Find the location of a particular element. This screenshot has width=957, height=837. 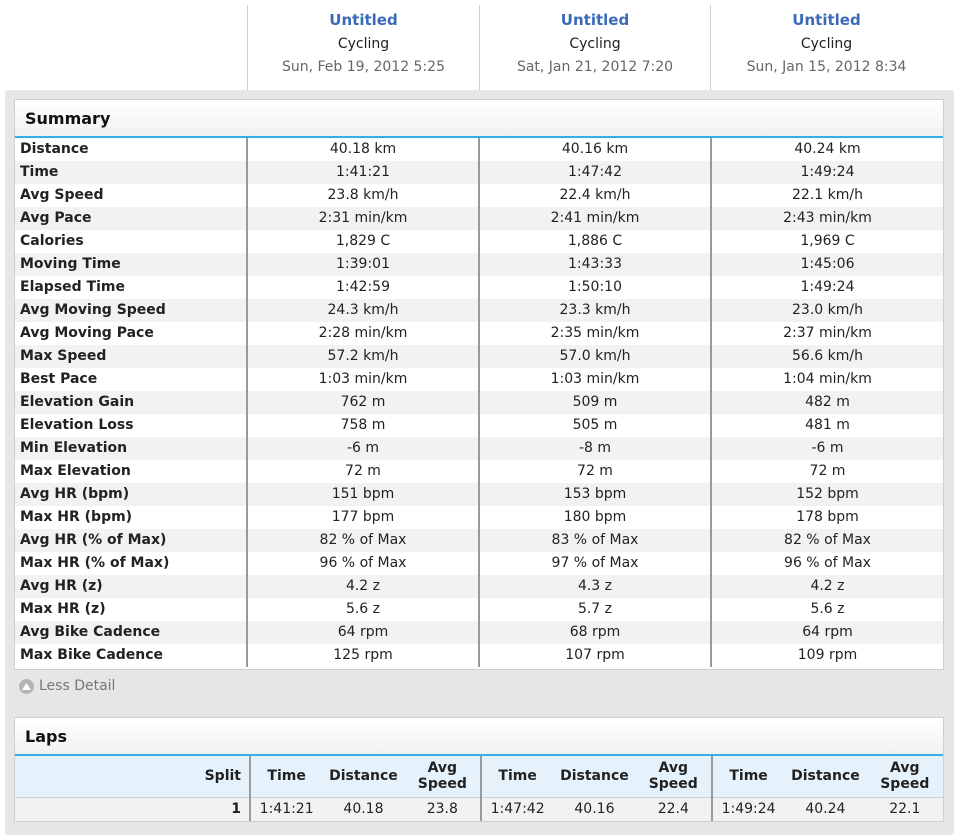

split-header: Split is located at coordinates (132, 777).